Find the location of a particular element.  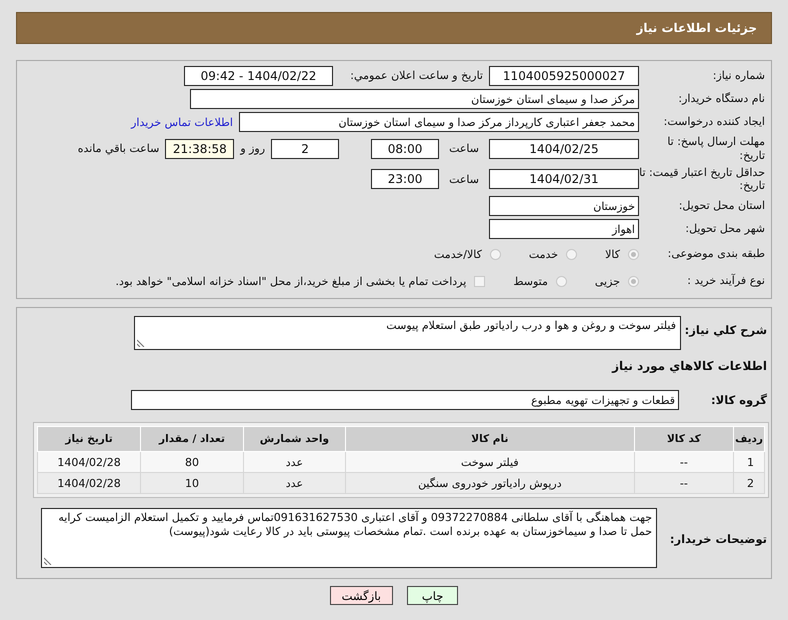

province-field: خوزستان is located at coordinates (564, 206).